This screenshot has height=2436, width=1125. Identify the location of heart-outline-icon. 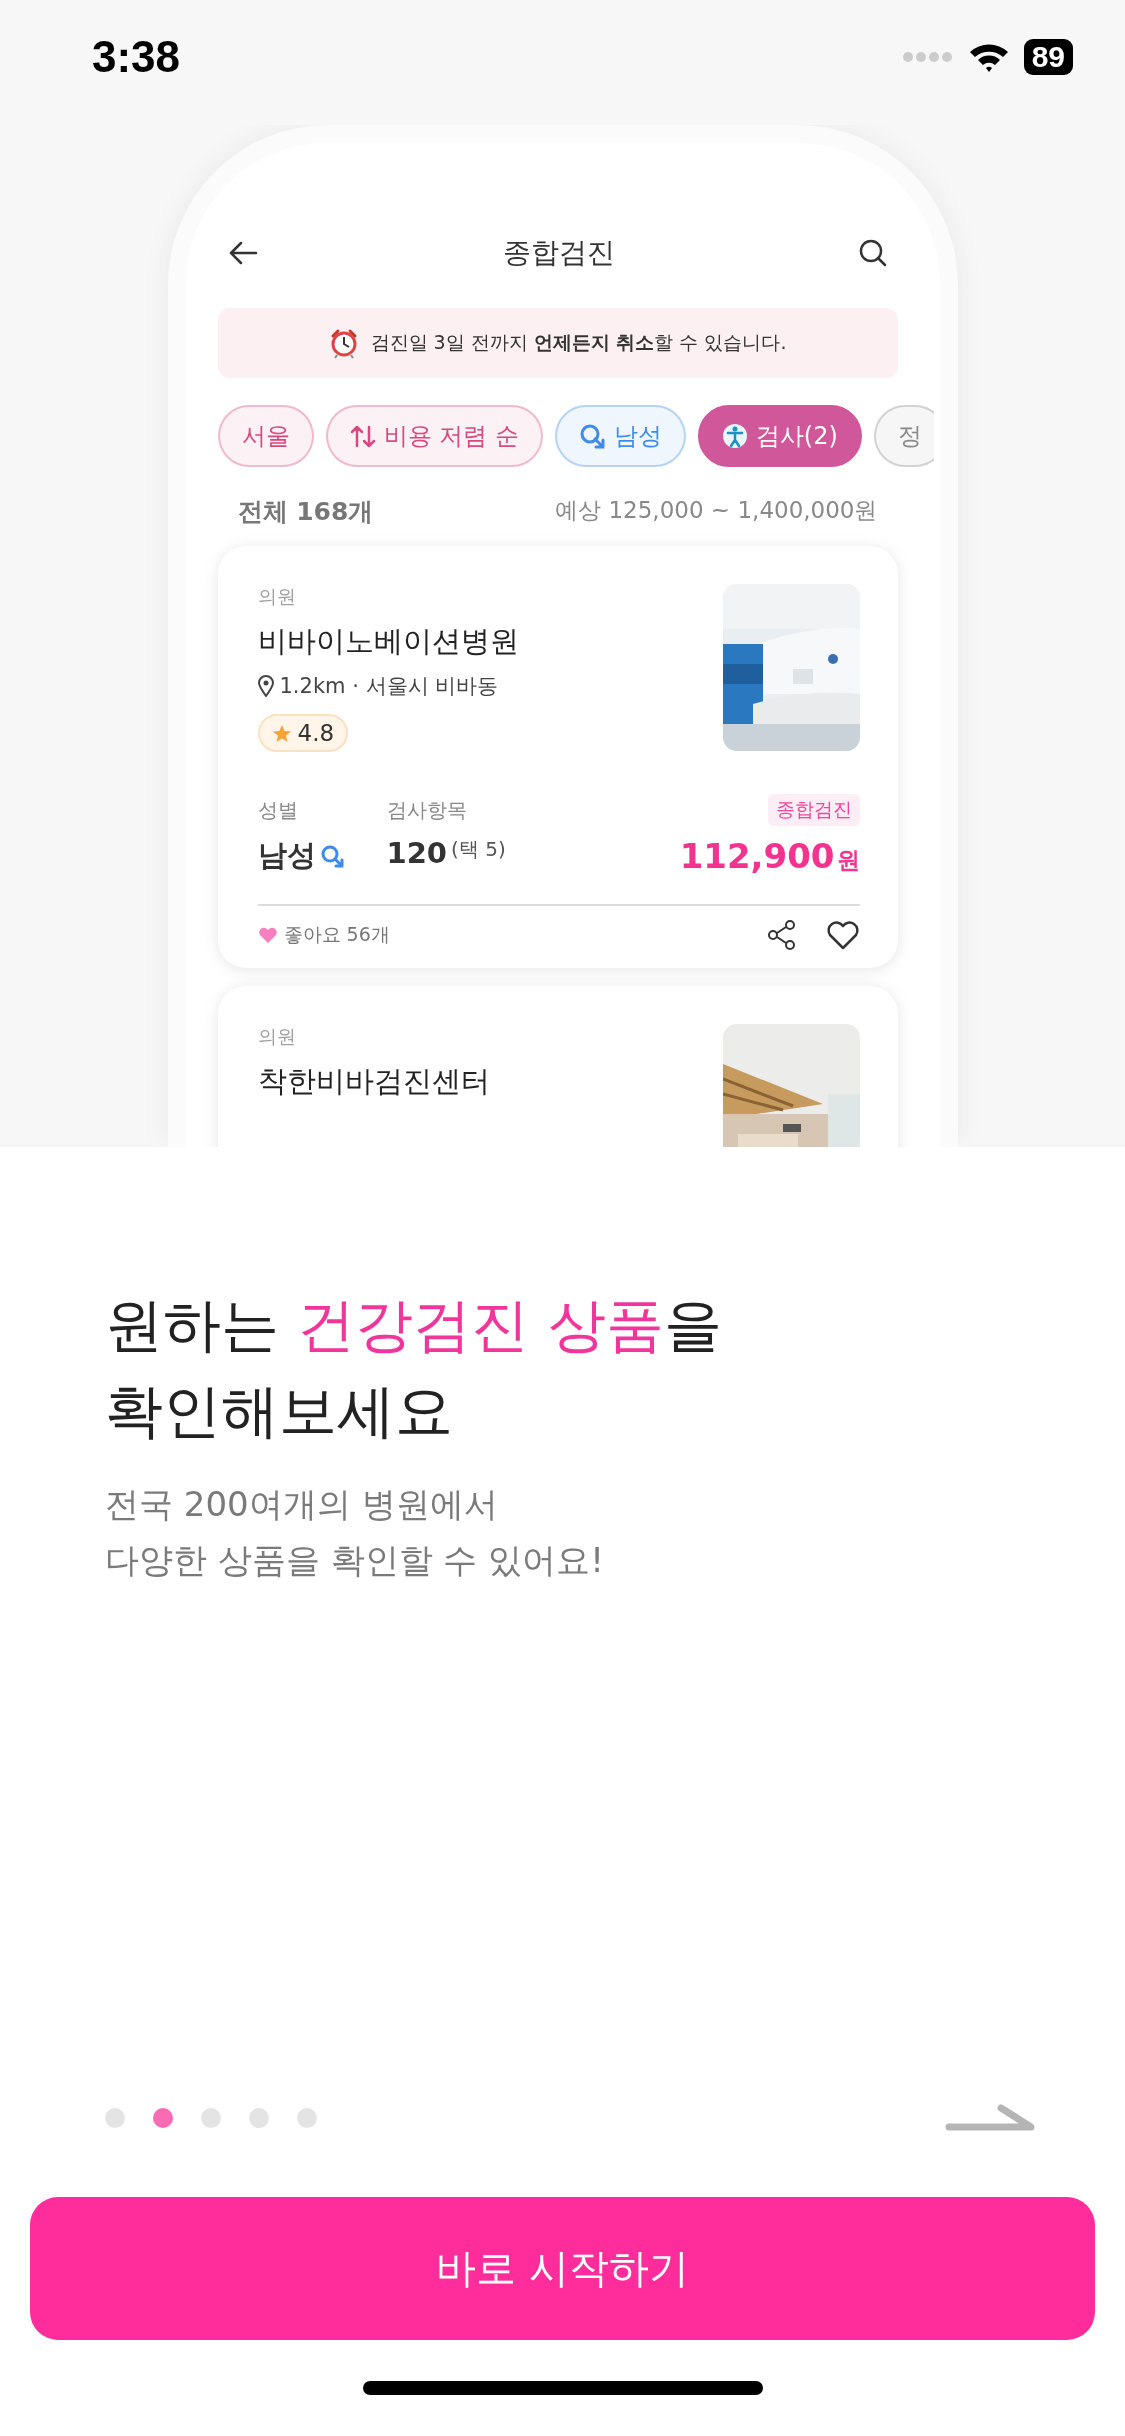
(842, 935).